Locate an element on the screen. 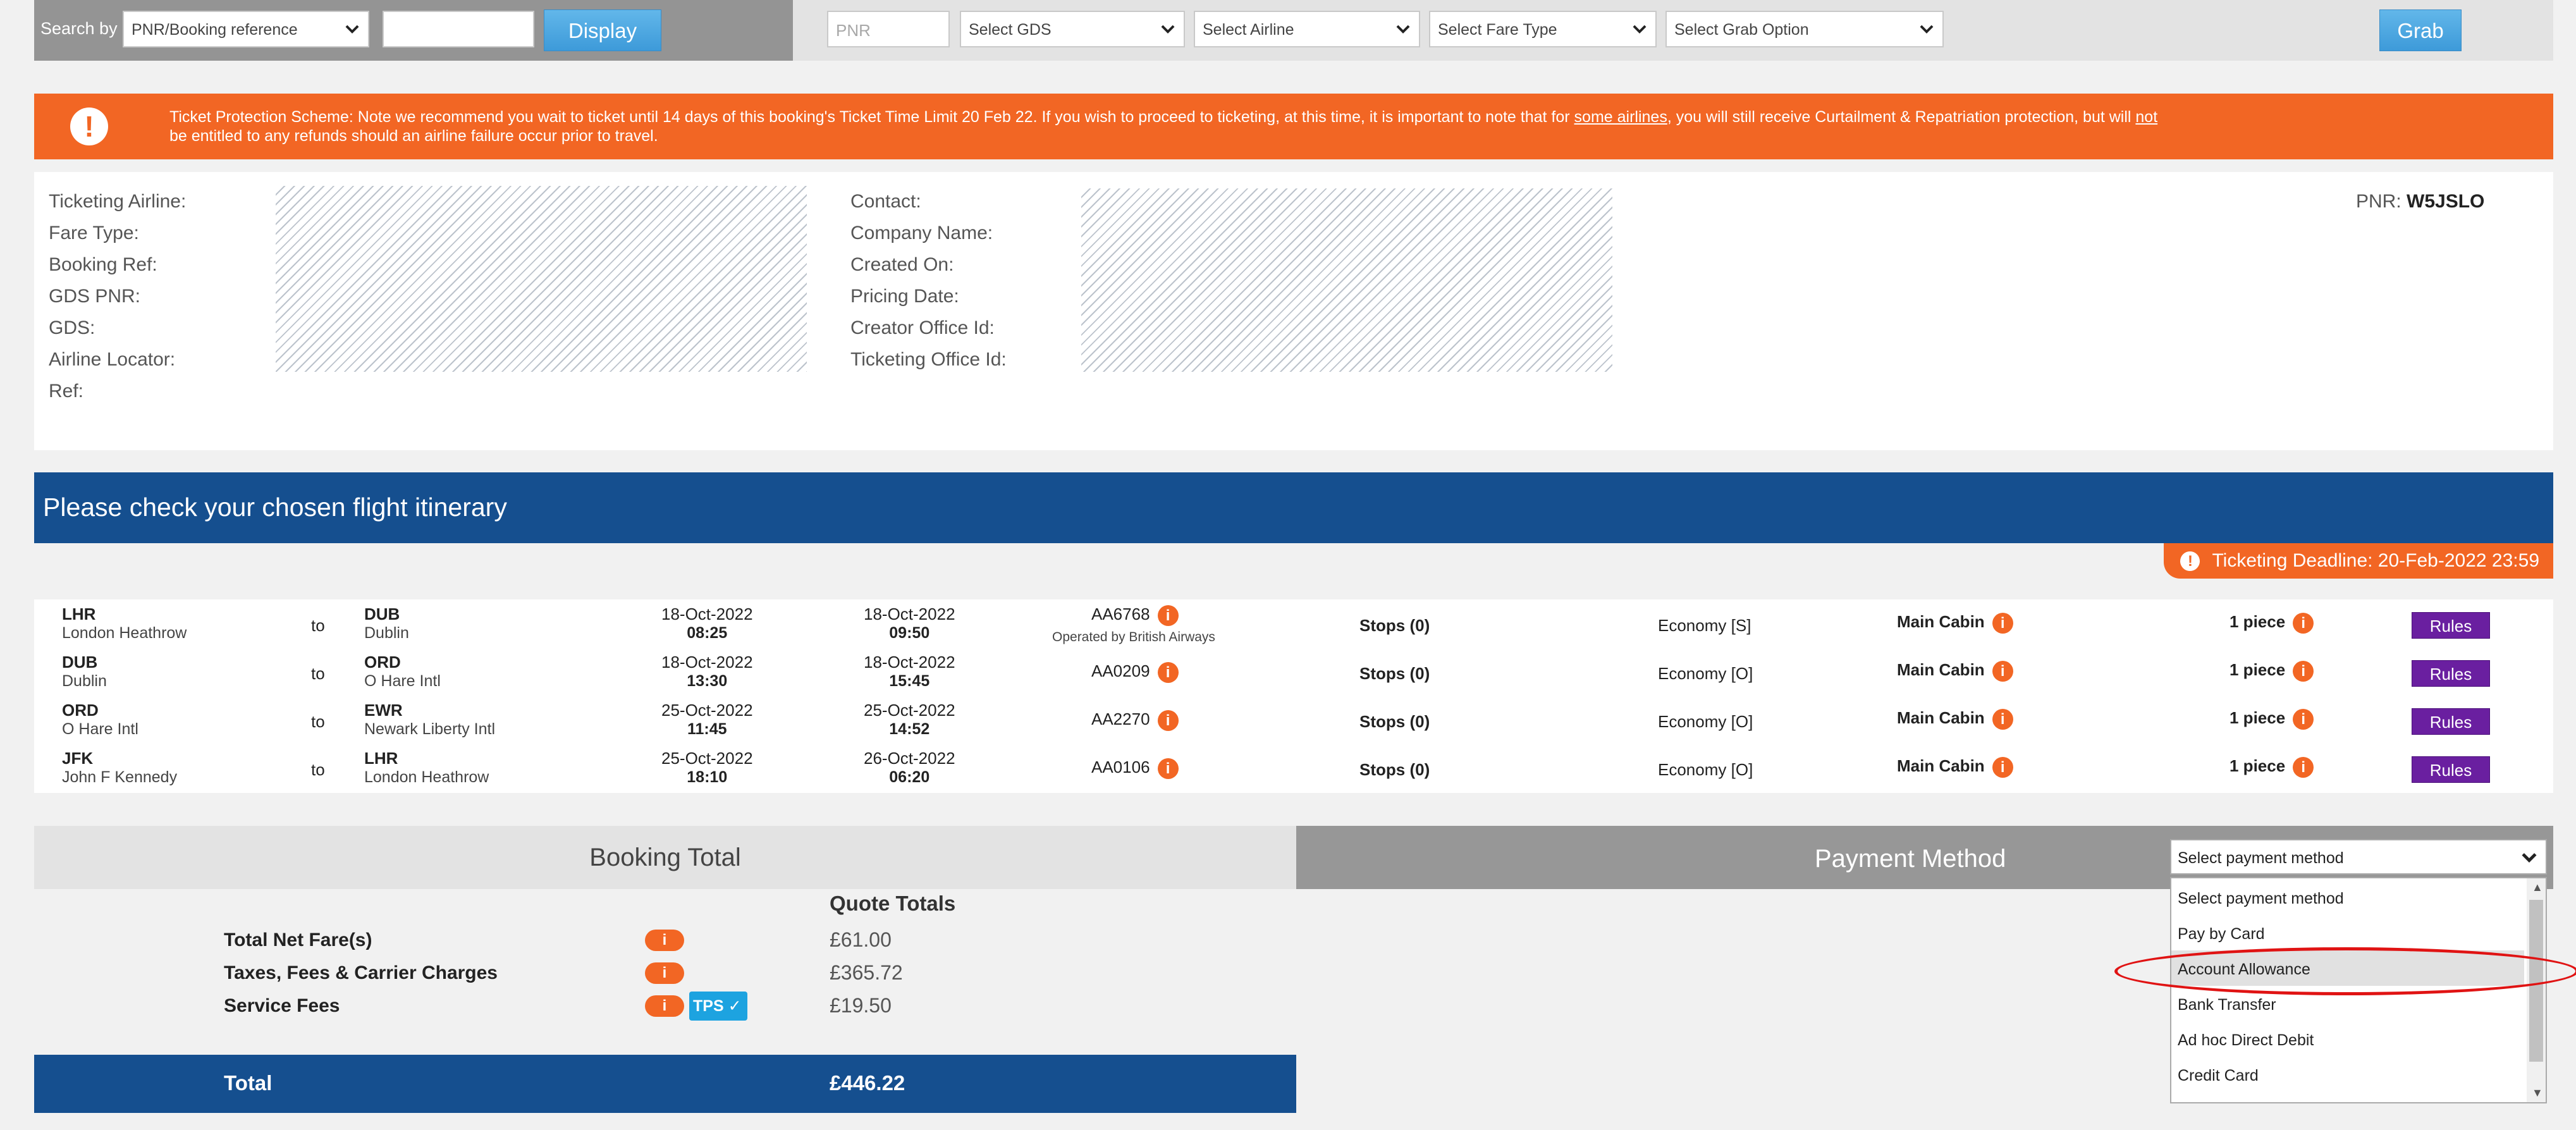  to-airport: ORD O Hare Intl is located at coordinates (402, 672).